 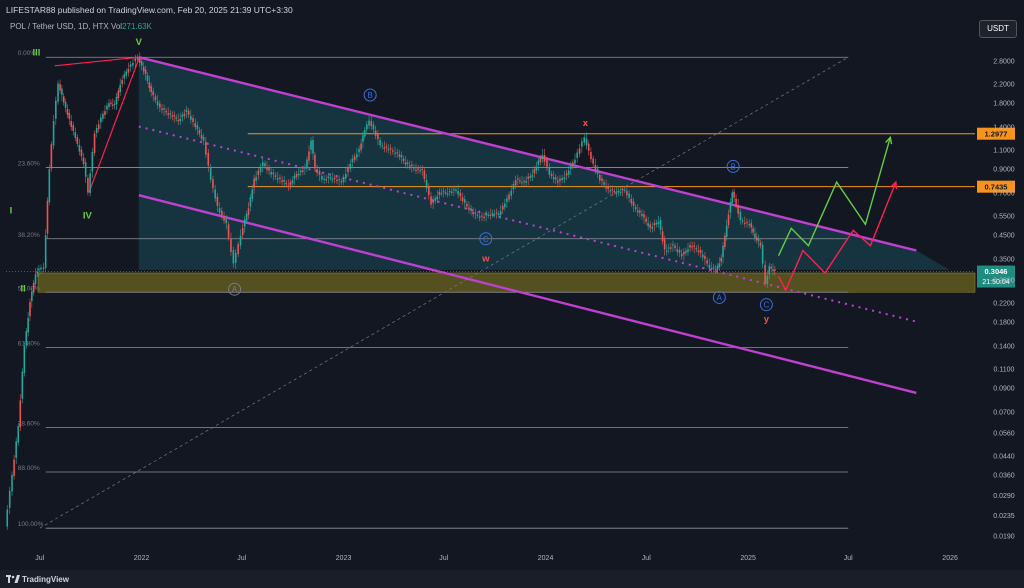 What do you see at coordinates (1004, 216) in the screenshot?
I see `y-tick-label: 0.5500` at bounding box center [1004, 216].